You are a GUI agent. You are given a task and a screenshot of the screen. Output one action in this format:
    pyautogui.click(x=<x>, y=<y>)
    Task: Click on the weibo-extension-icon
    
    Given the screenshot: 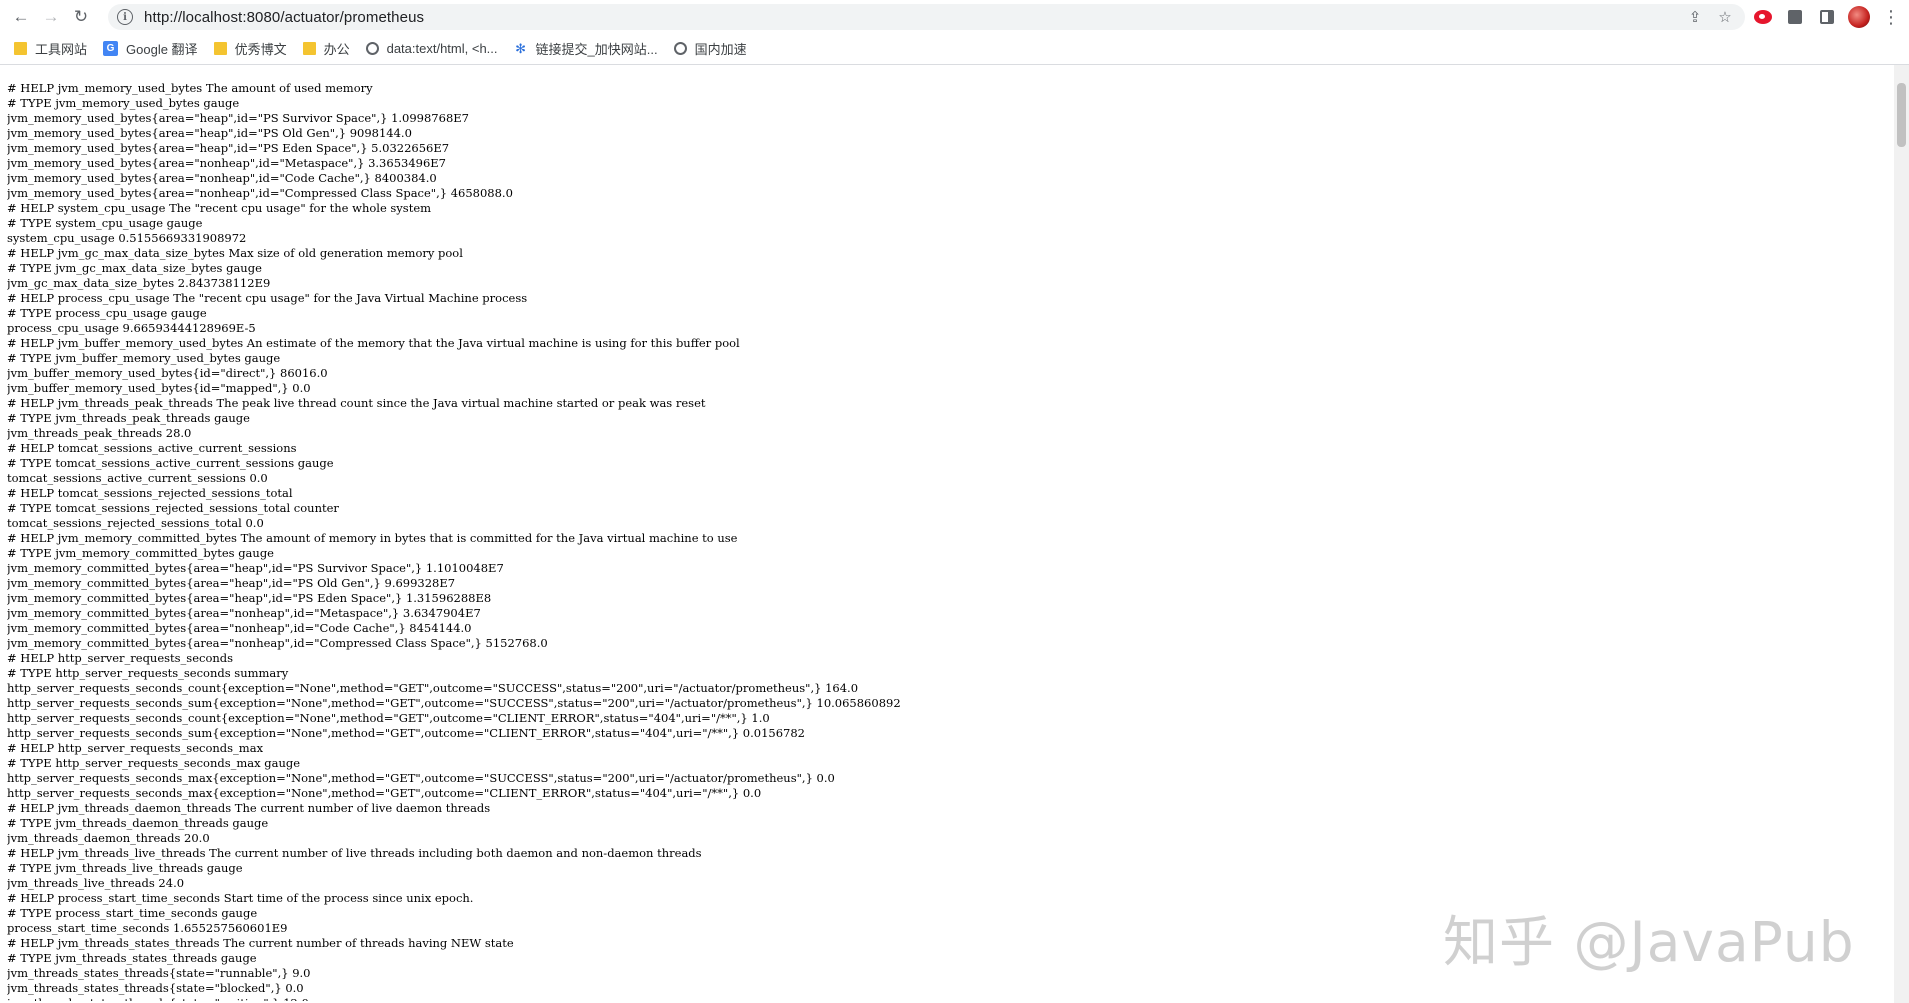 What is the action you would take?
    pyautogui.click(x=1763, y=17)
    